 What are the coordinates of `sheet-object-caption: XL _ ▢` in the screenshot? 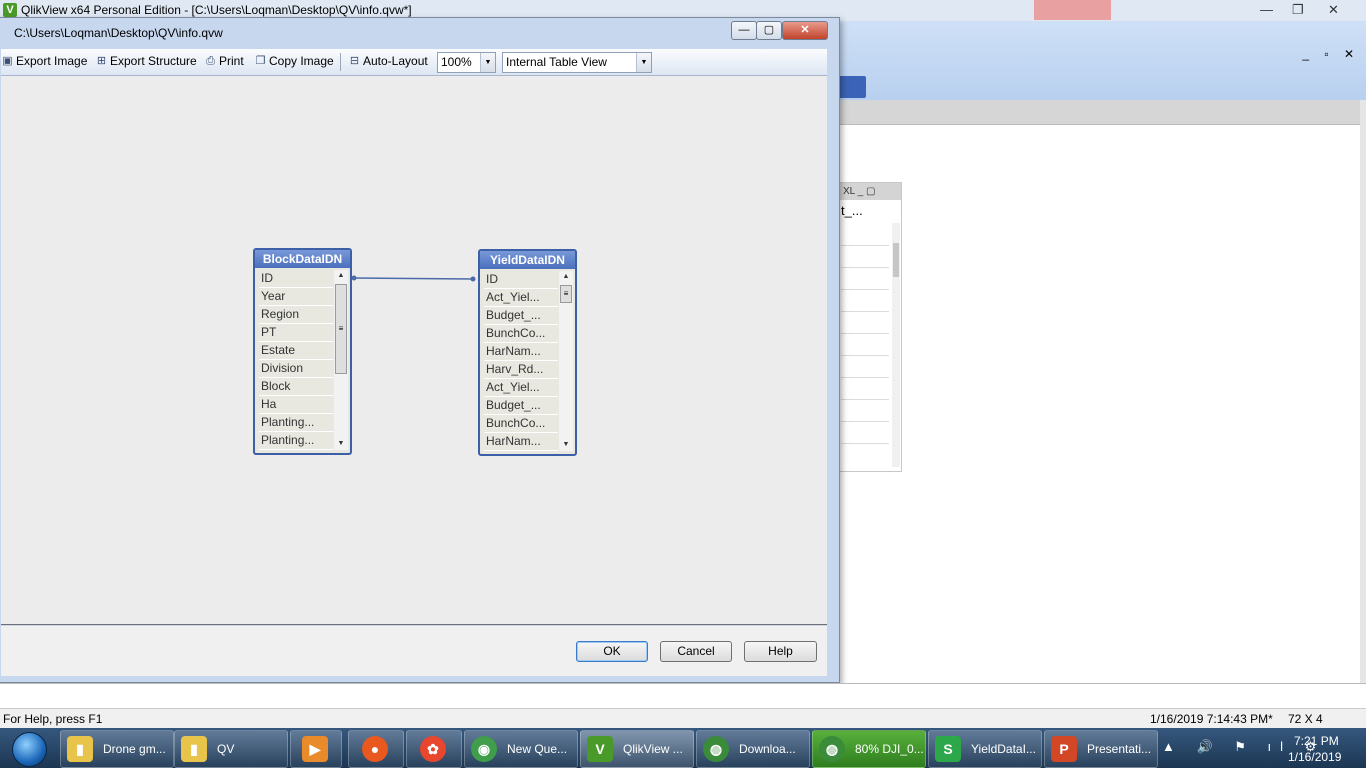 It's located at (868, 191).